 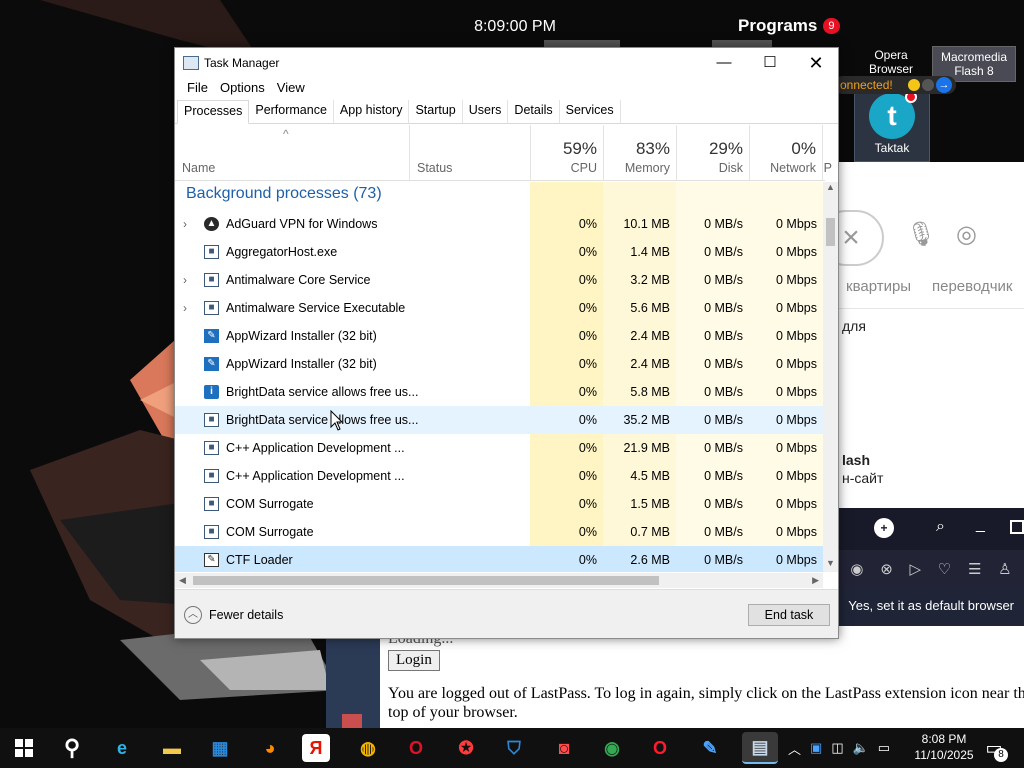 I want to click on adguard-icon: ⛉, so click(x=514, y=748).